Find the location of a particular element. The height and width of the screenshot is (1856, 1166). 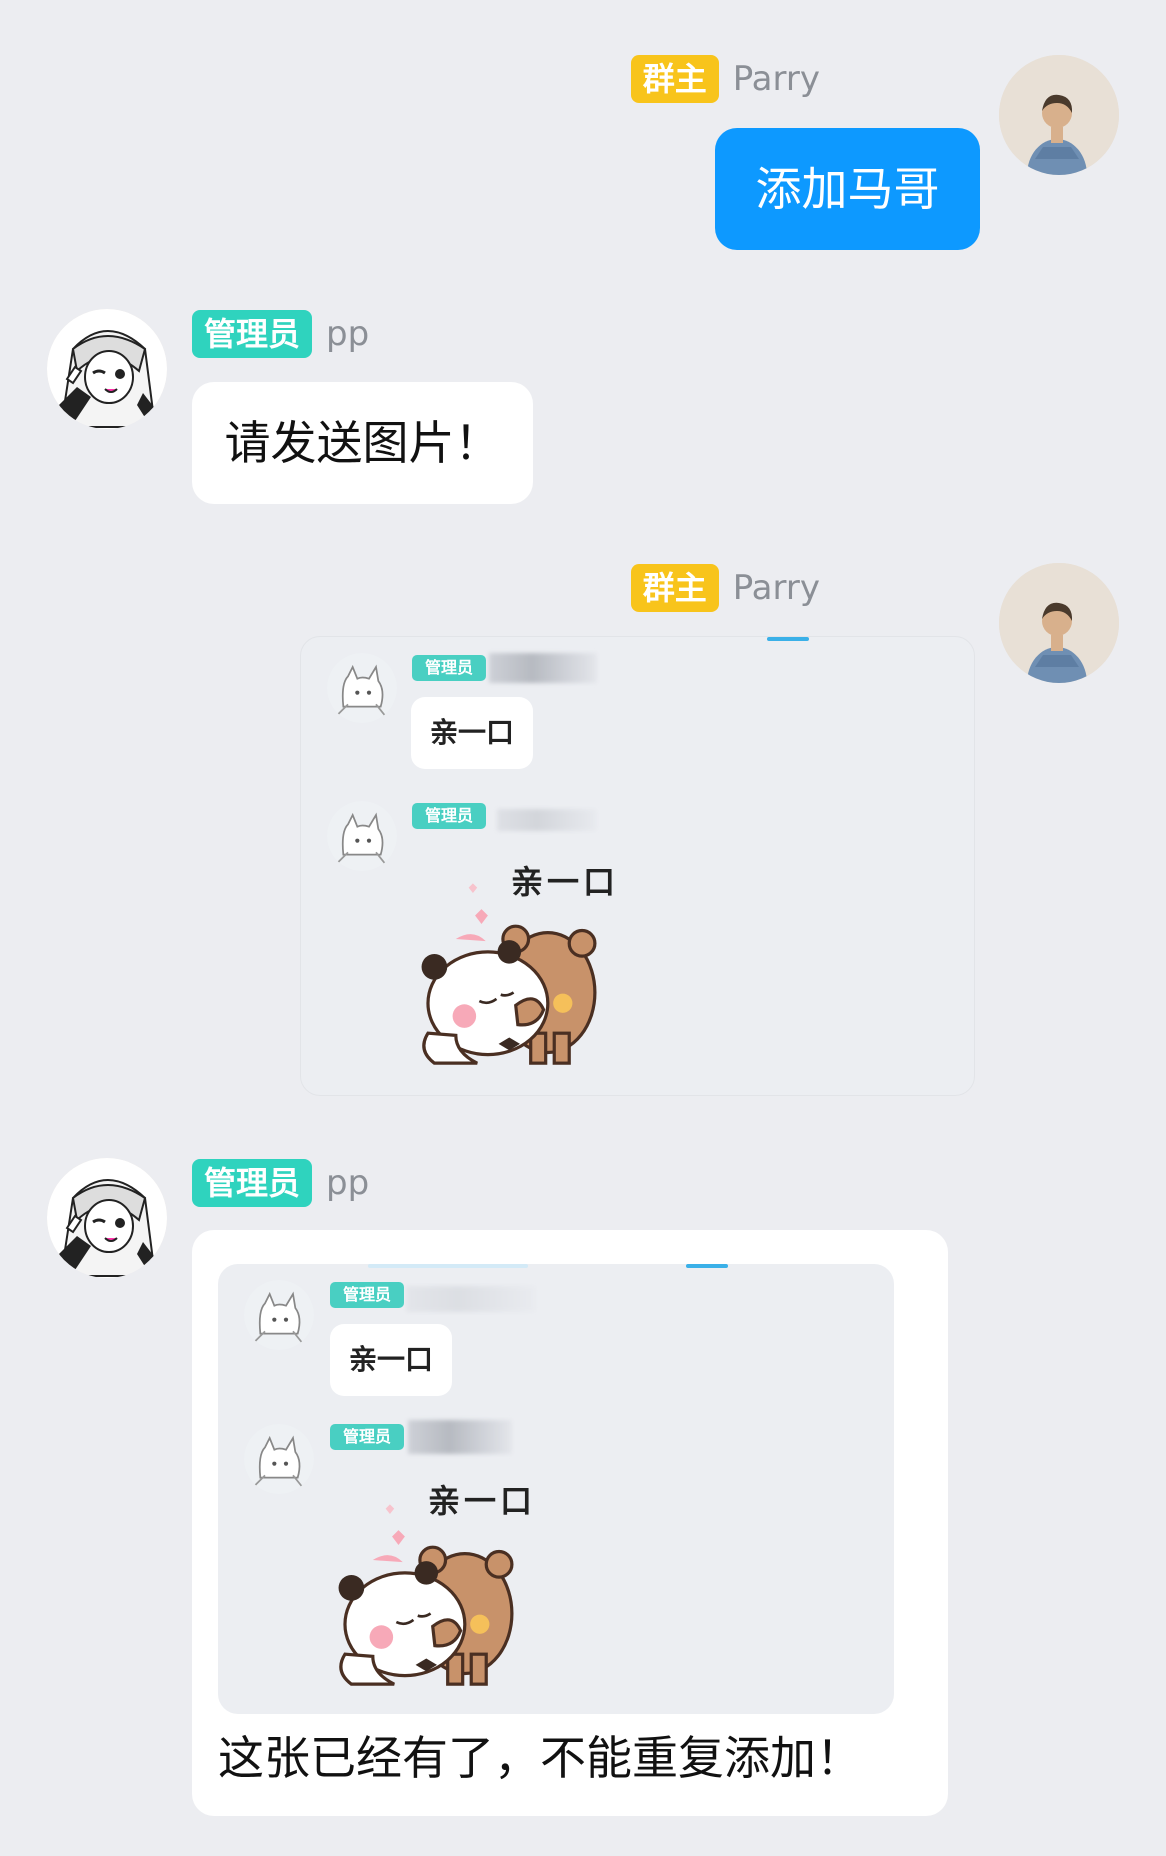

message-3-sender: 群主 Parry is located at coordinates (725, 588).